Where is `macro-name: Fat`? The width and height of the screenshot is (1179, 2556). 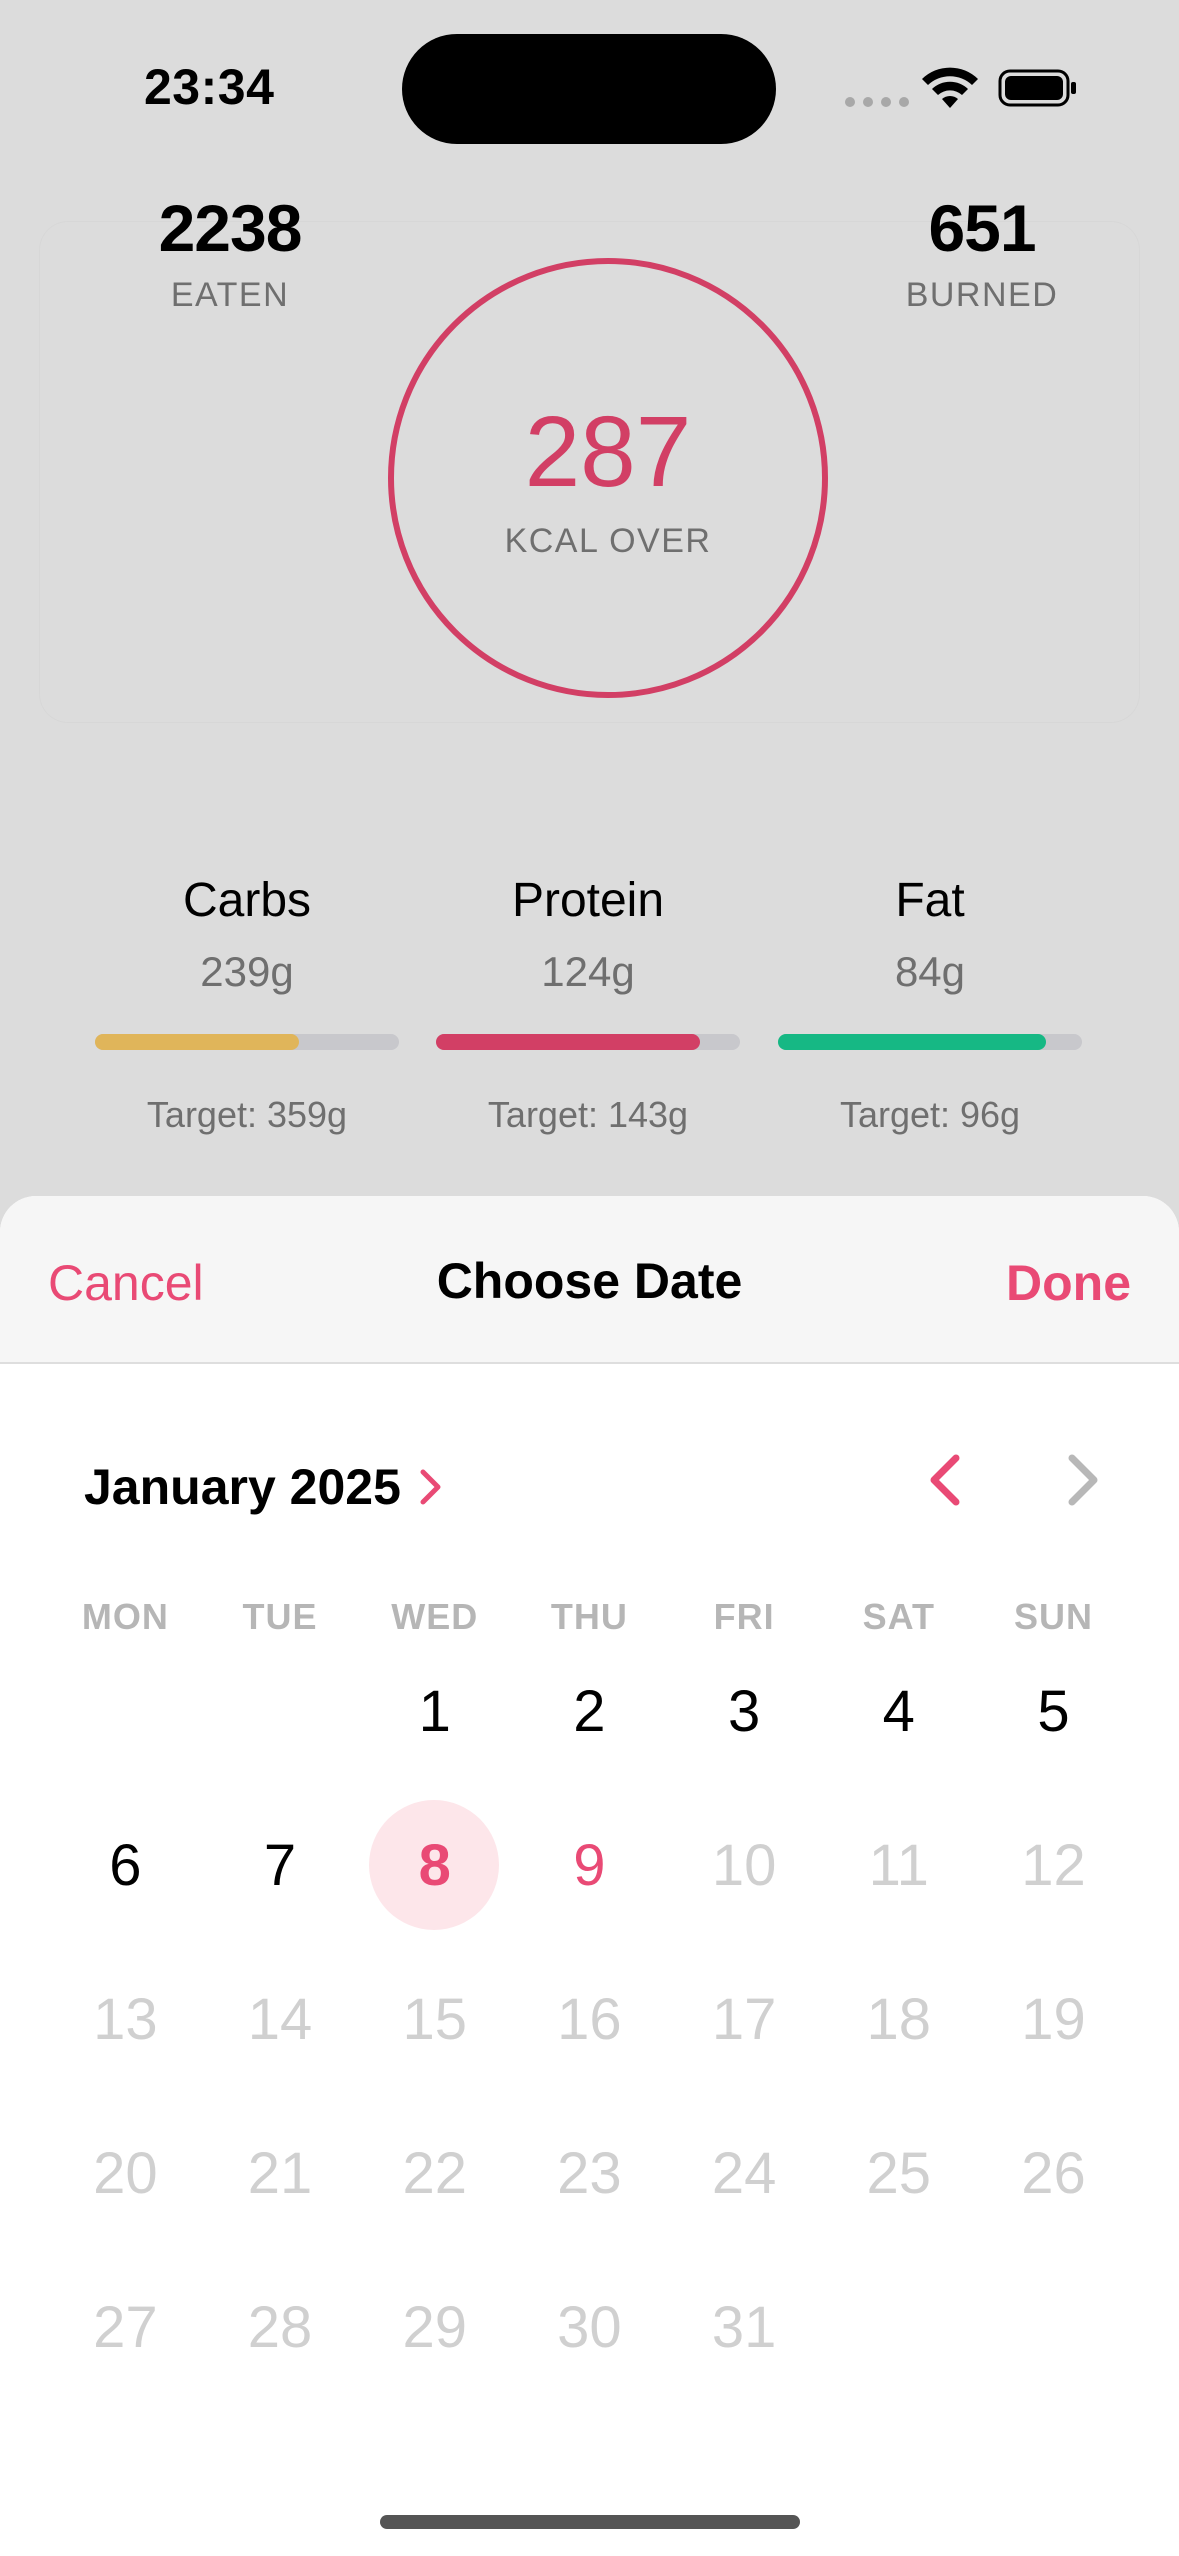 macro-name: Fat is located at coordinates (930, 900).